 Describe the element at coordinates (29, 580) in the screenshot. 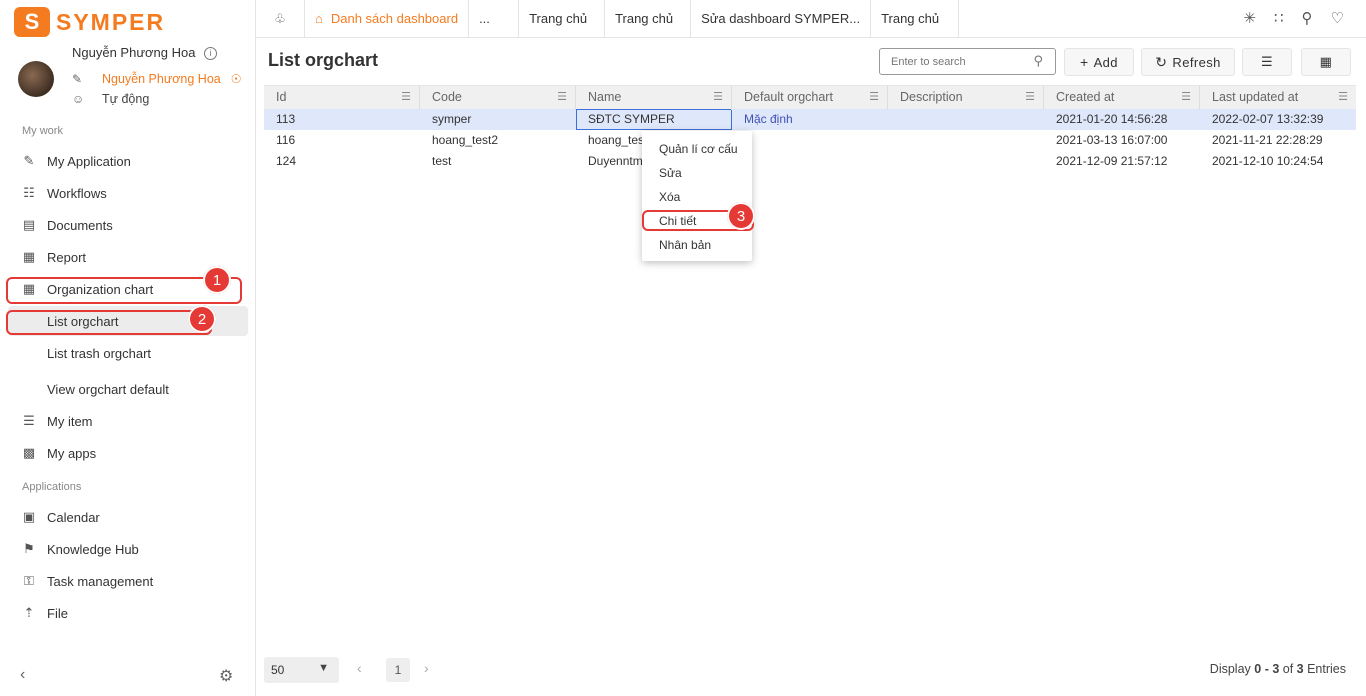

I see `lock-icon: ⚿` at that location.